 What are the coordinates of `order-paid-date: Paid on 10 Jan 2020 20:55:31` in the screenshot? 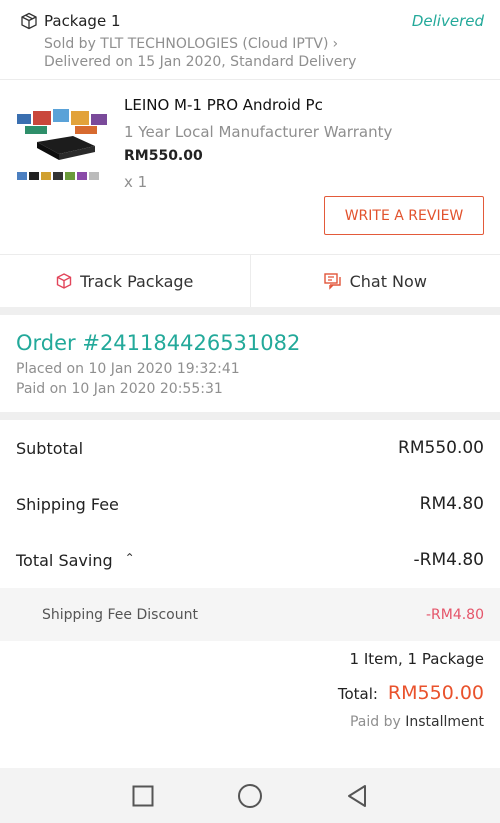 It's located at (119, 389).